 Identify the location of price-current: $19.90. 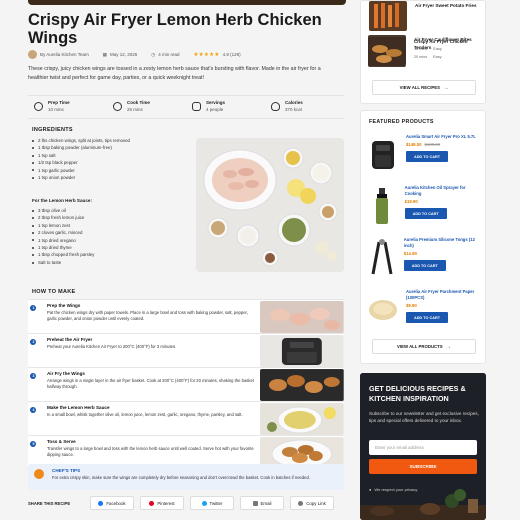
(411, 201).